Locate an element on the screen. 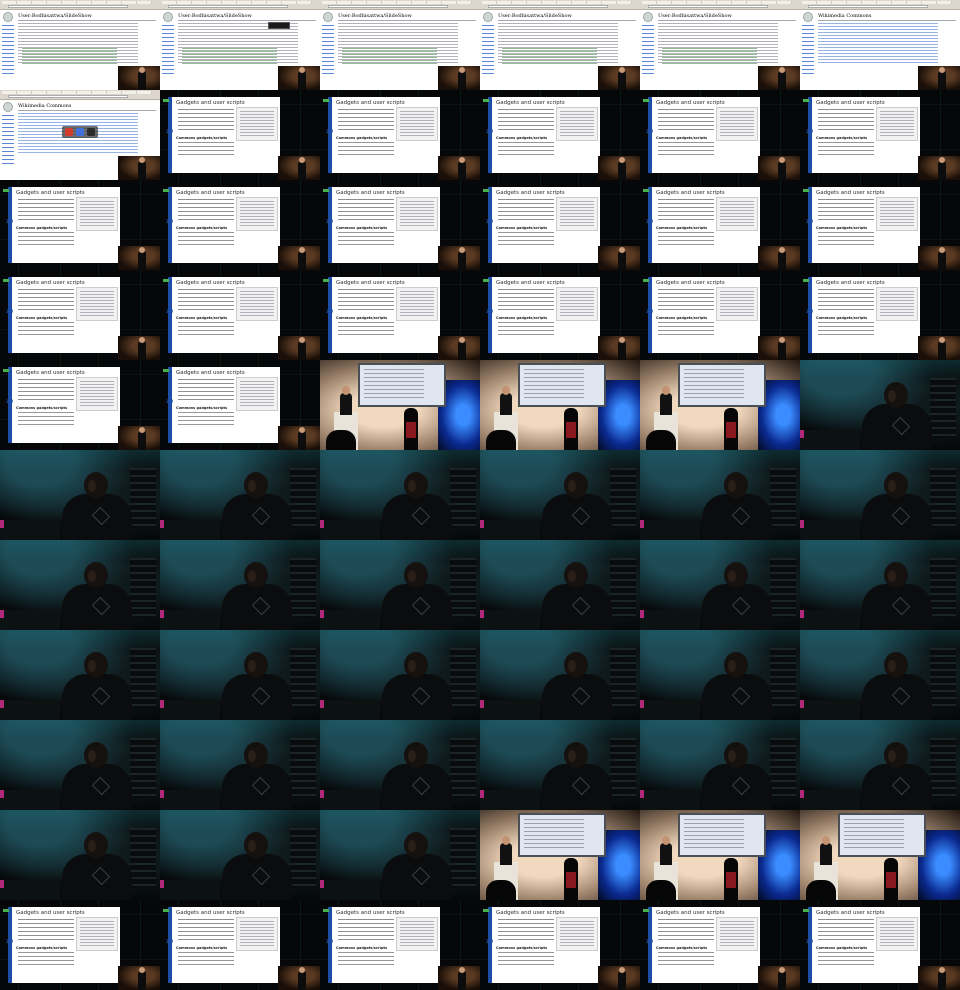 This screenshot has width=960, height=990. audience-red-shirt is located at coordinates (891, 880).